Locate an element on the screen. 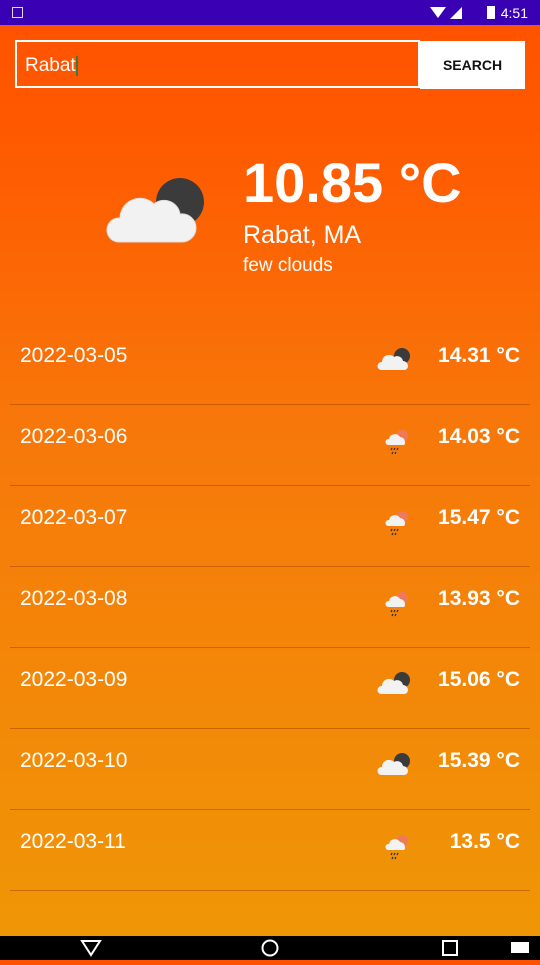 The image size is (540, 965). forecast-temperature: 15.47 °C is located at coordinates (479, 517).